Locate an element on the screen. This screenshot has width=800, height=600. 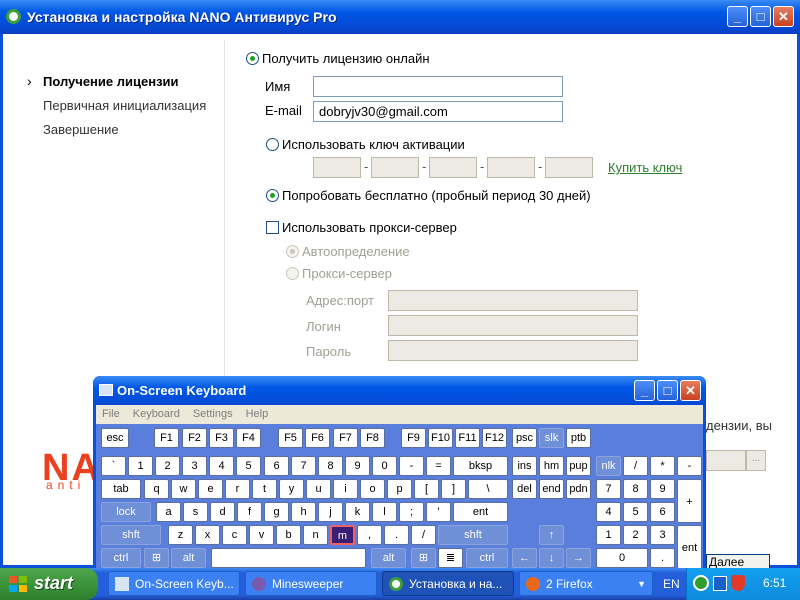
osk-key: F4 is located at coordinates (248, 438).